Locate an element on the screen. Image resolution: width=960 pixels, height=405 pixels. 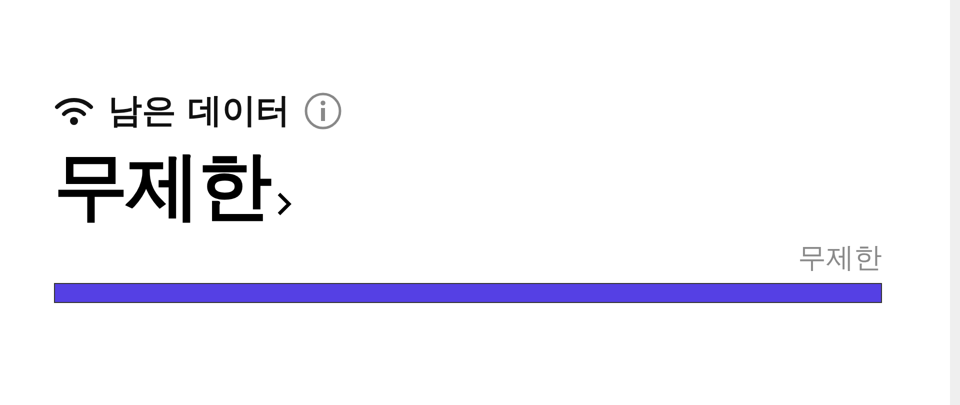
wifi-icon is located at coordinates (74, 111).